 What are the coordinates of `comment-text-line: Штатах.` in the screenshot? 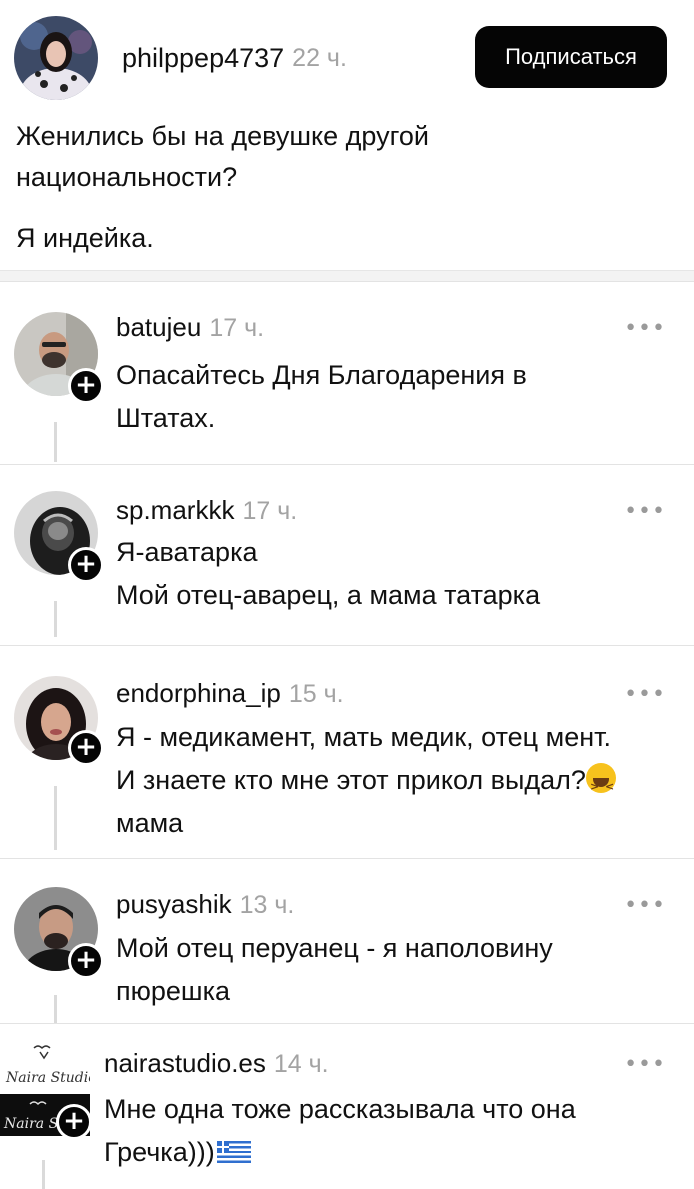 It's located at (166, 418).